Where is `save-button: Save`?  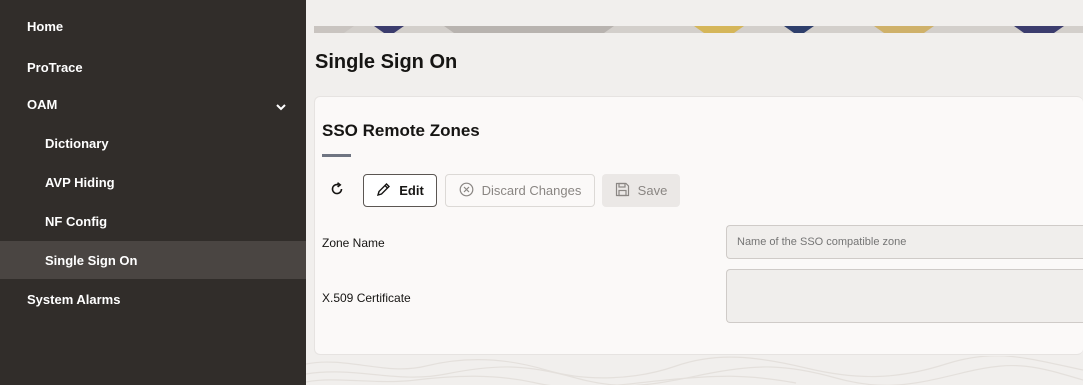
save-button: Save is located at coordinates (641, 190).